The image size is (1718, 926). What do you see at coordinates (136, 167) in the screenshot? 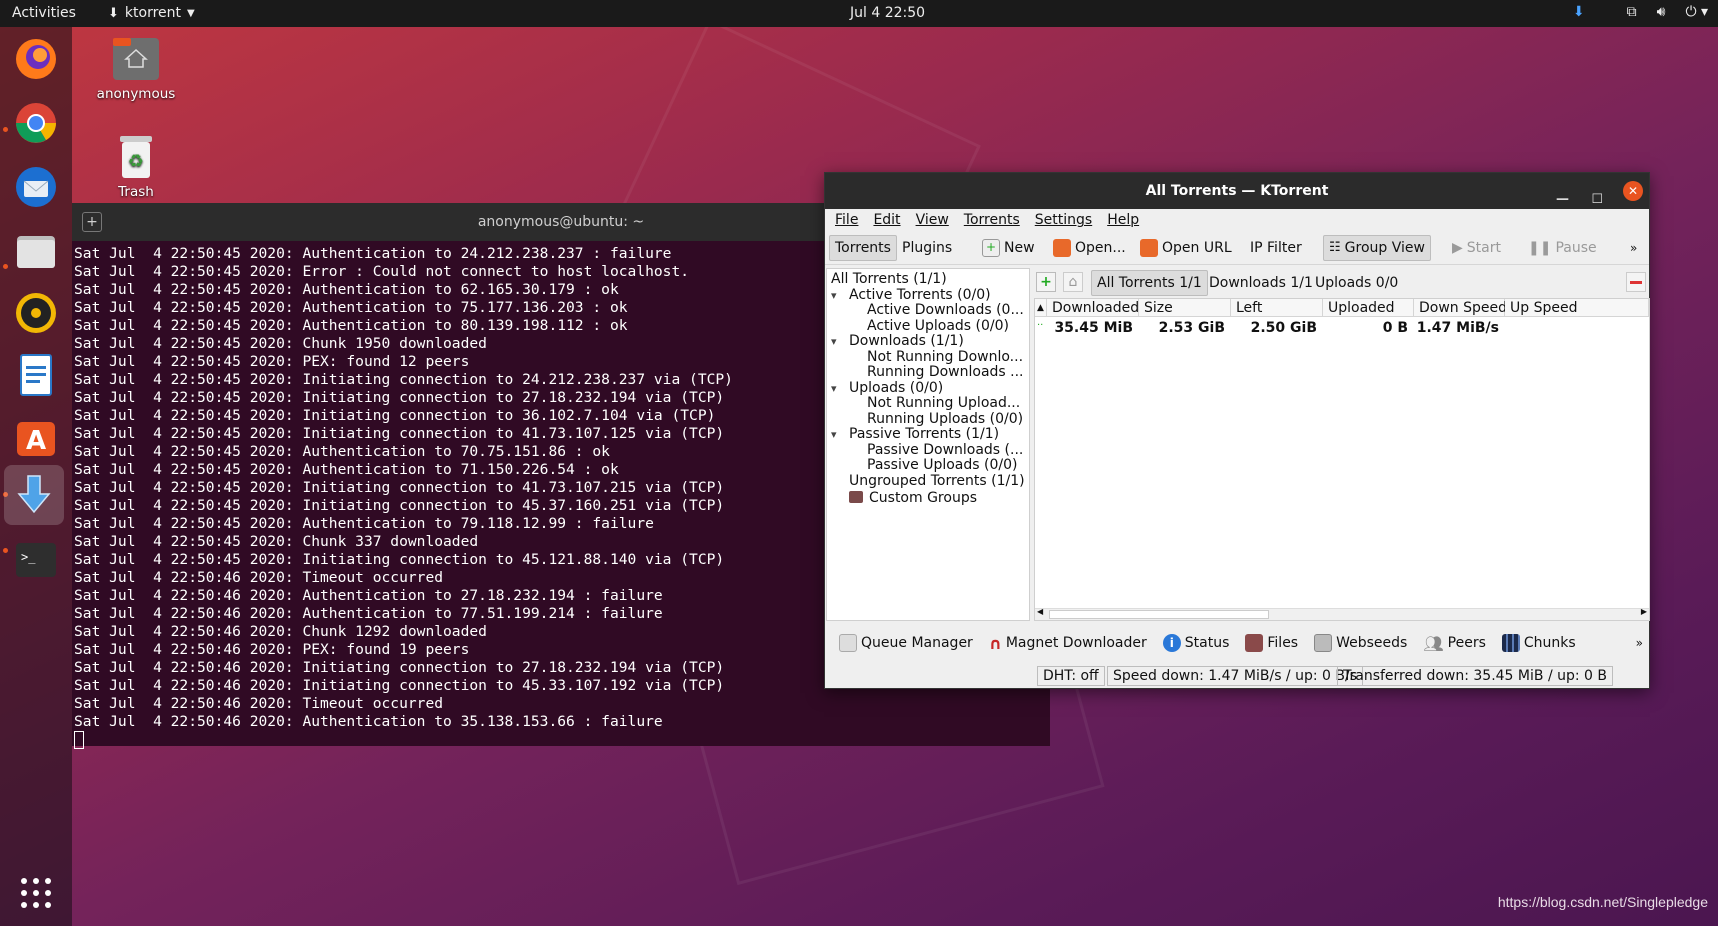
I see `desktop-trash: ♻ Trash` at bounding box center [136, 167].